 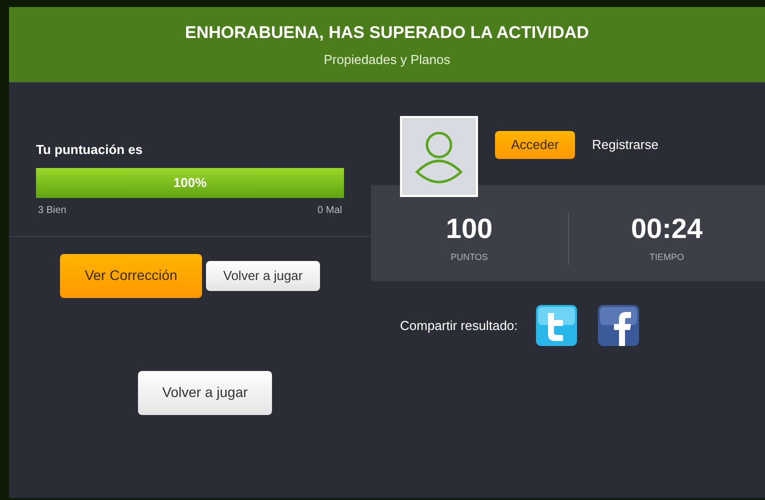 I want to click on header-subtitle: Propiedades y Planos, so click(x=387, y=59).